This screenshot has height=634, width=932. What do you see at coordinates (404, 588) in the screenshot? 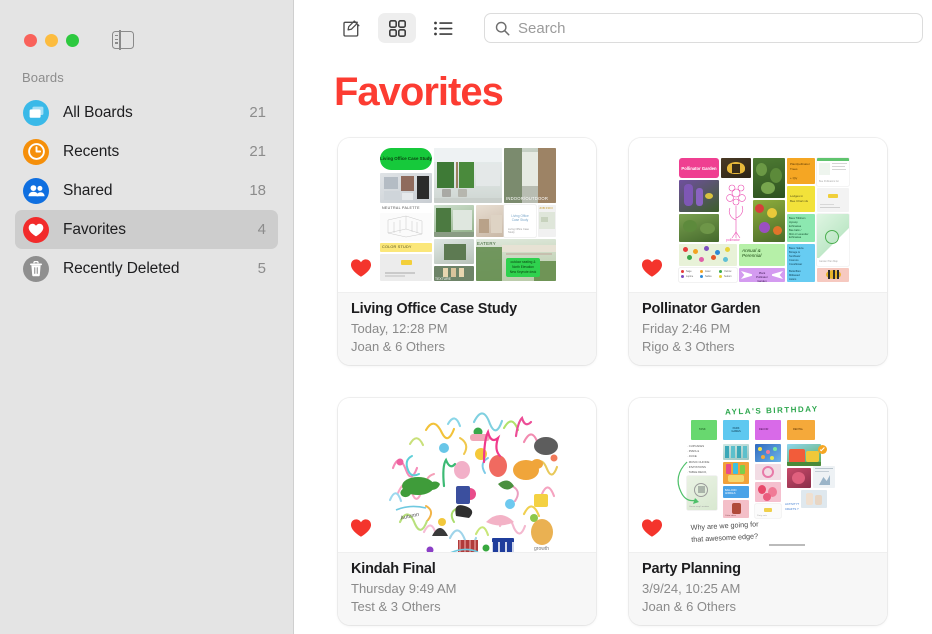
I see `board-date: Thursday 9:49 AM` at bounding box center [404, 588].